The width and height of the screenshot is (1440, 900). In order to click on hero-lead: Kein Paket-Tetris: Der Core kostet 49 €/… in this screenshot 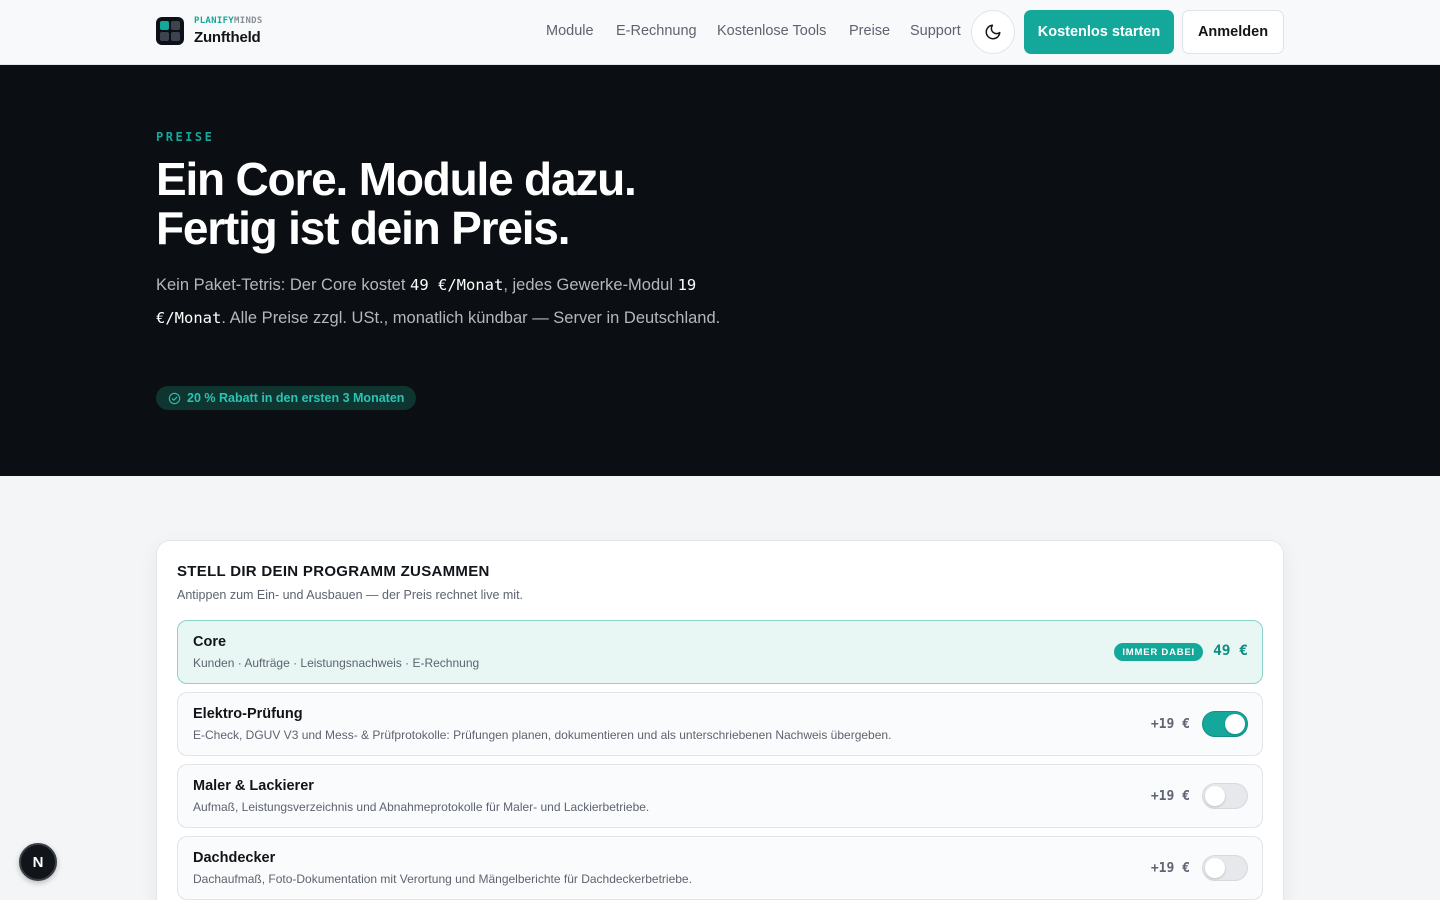, I will do `click(438, 301)`.